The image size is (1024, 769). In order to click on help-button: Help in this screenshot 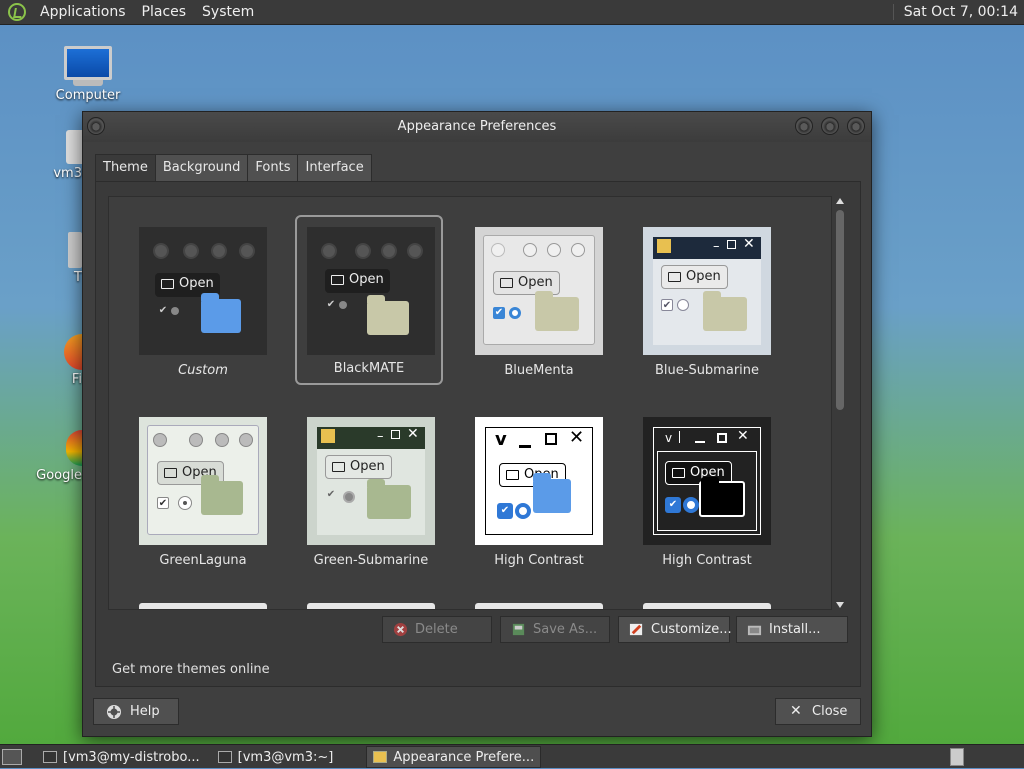, I will do `click(136, 711)`.